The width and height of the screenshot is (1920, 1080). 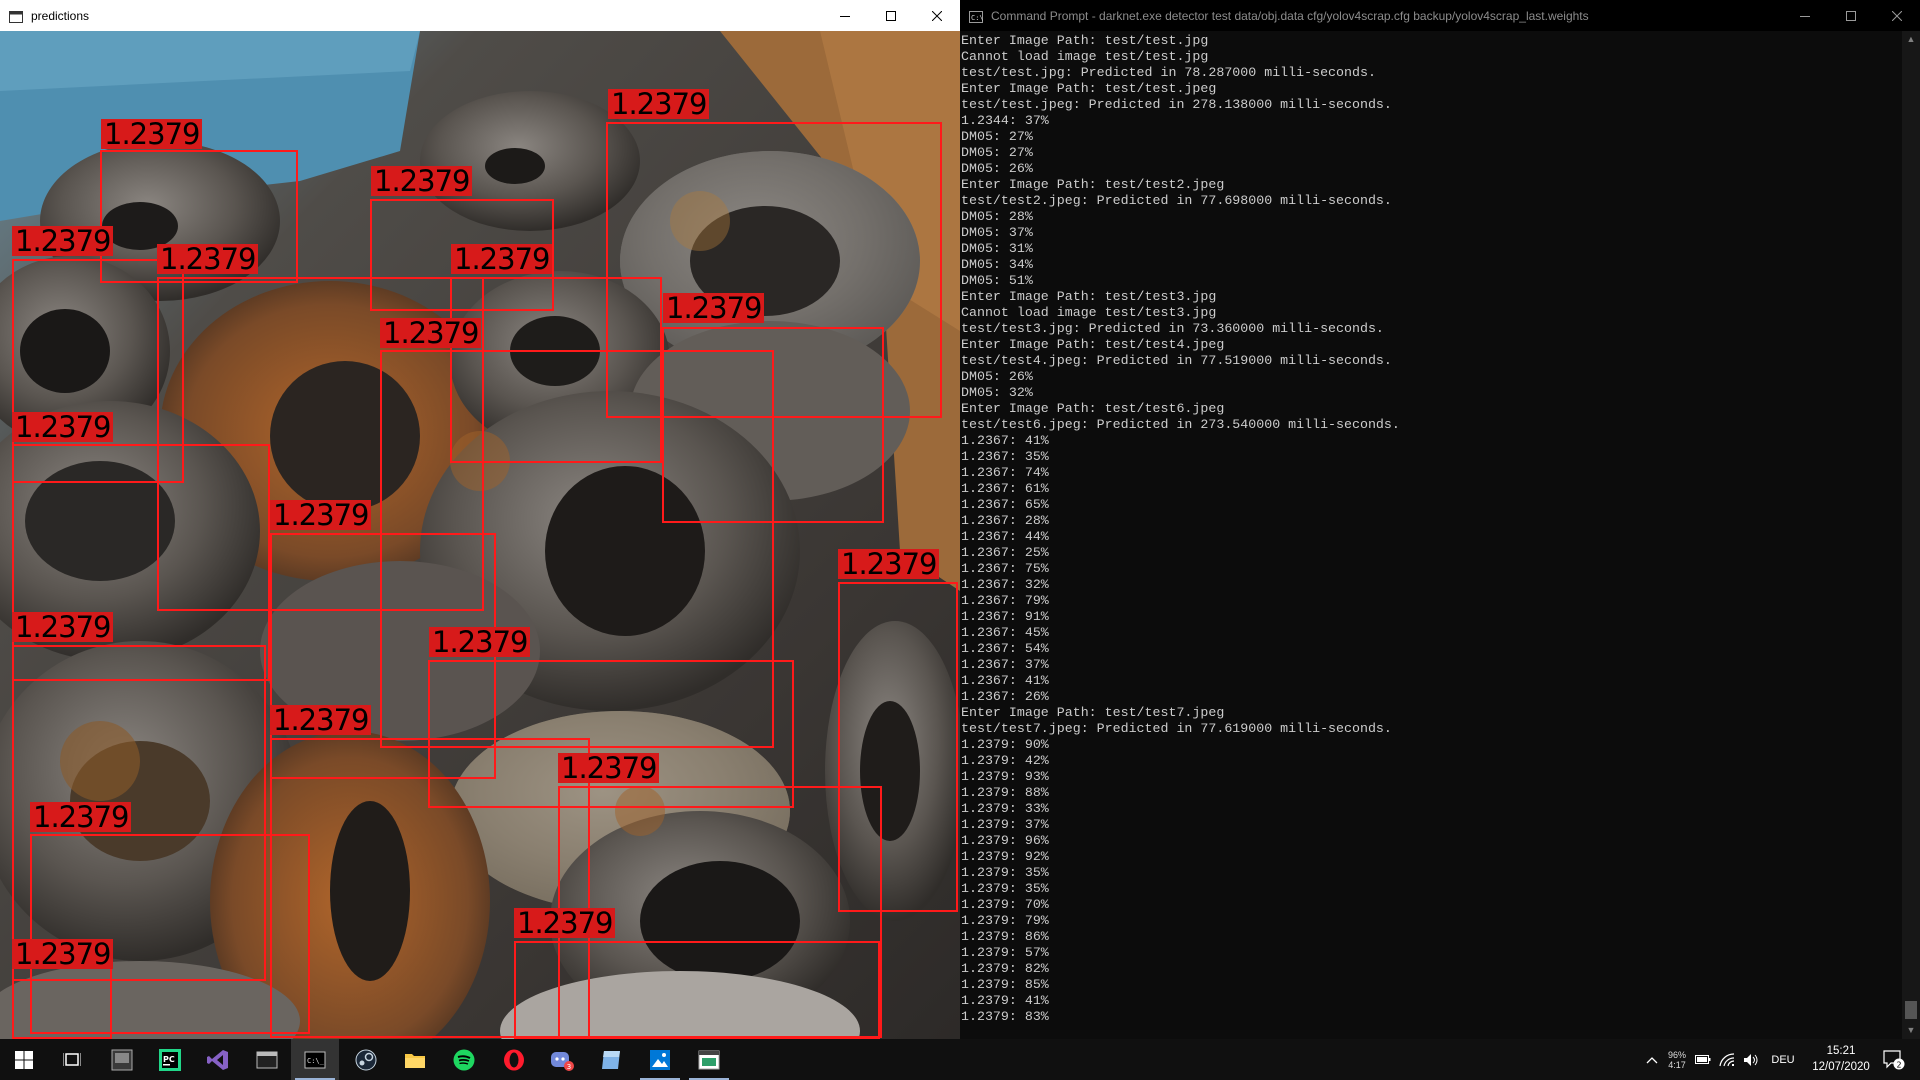 I want to click on folder-icon, so click(x=415, y=1060).